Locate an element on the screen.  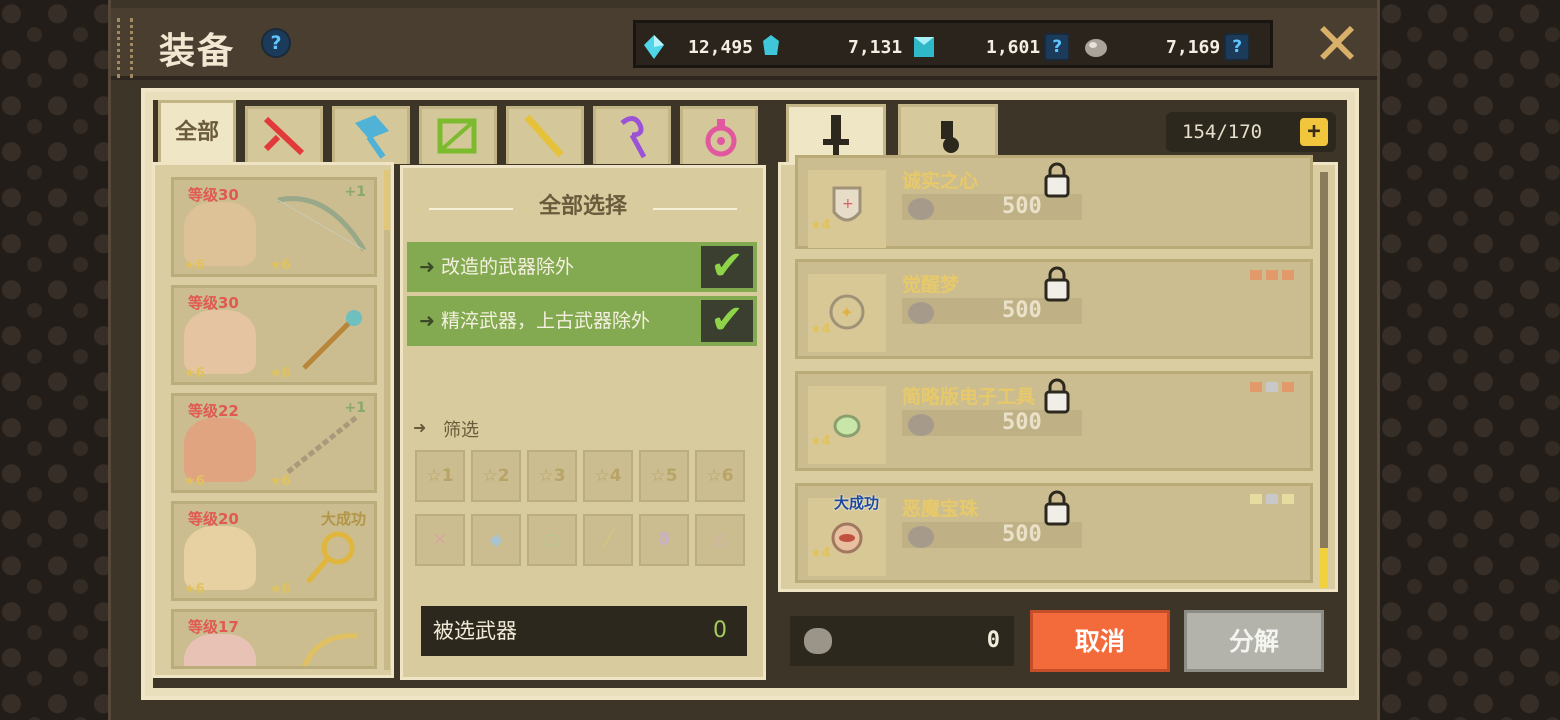
inventory-item: 大成功 恶魔宝珠 500 ★4 is located at coordinates (1054, 533).